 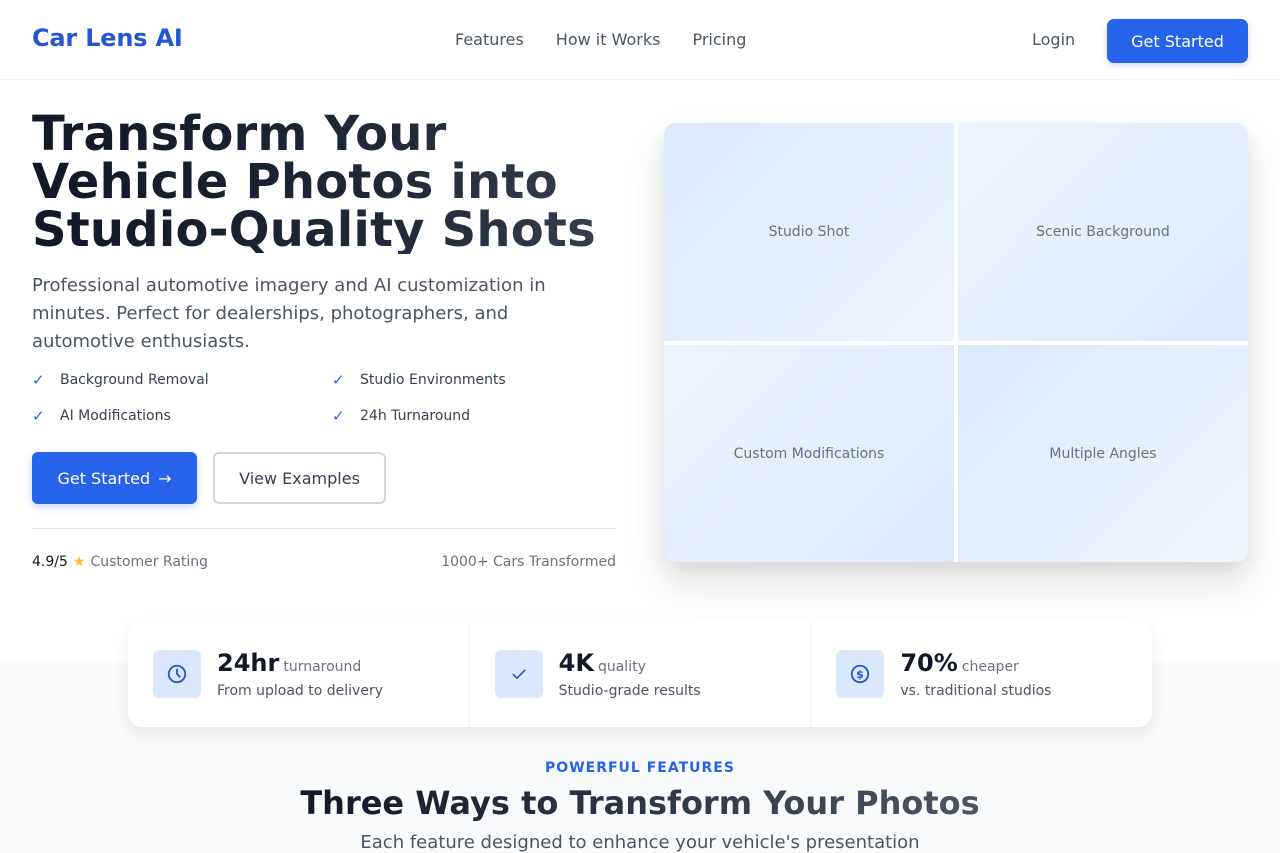 What do you see at coordinates (79, 562) in the screenshot?
I see `star-icon: ★` at bounding box center [79, 562].